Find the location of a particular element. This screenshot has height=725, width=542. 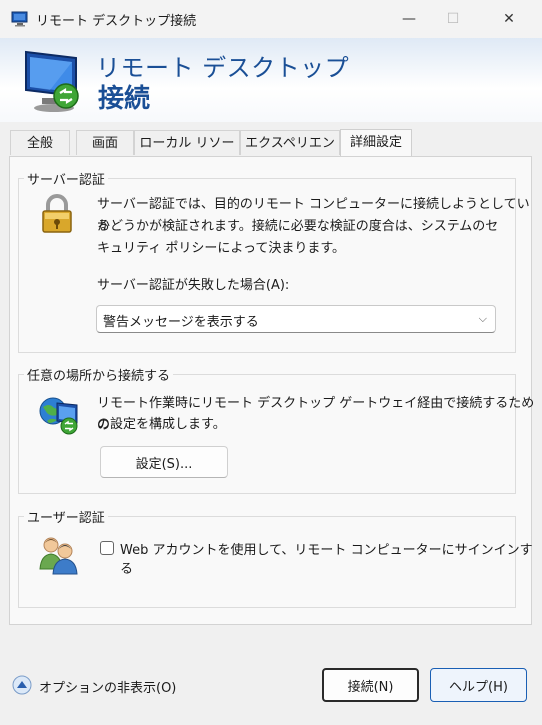

select-value: 警告メッセージを表示する is located at coordinates (181, 322).